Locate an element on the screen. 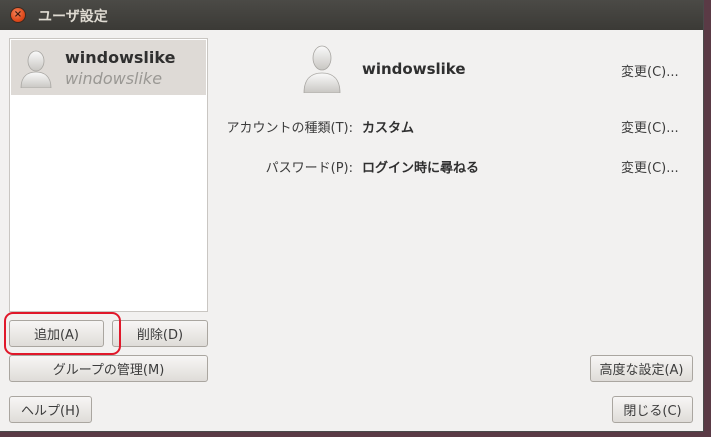 The width and height of the screenshot is (711, 437). close-button: 閉じる(C) is located at coordinates (652, 409).